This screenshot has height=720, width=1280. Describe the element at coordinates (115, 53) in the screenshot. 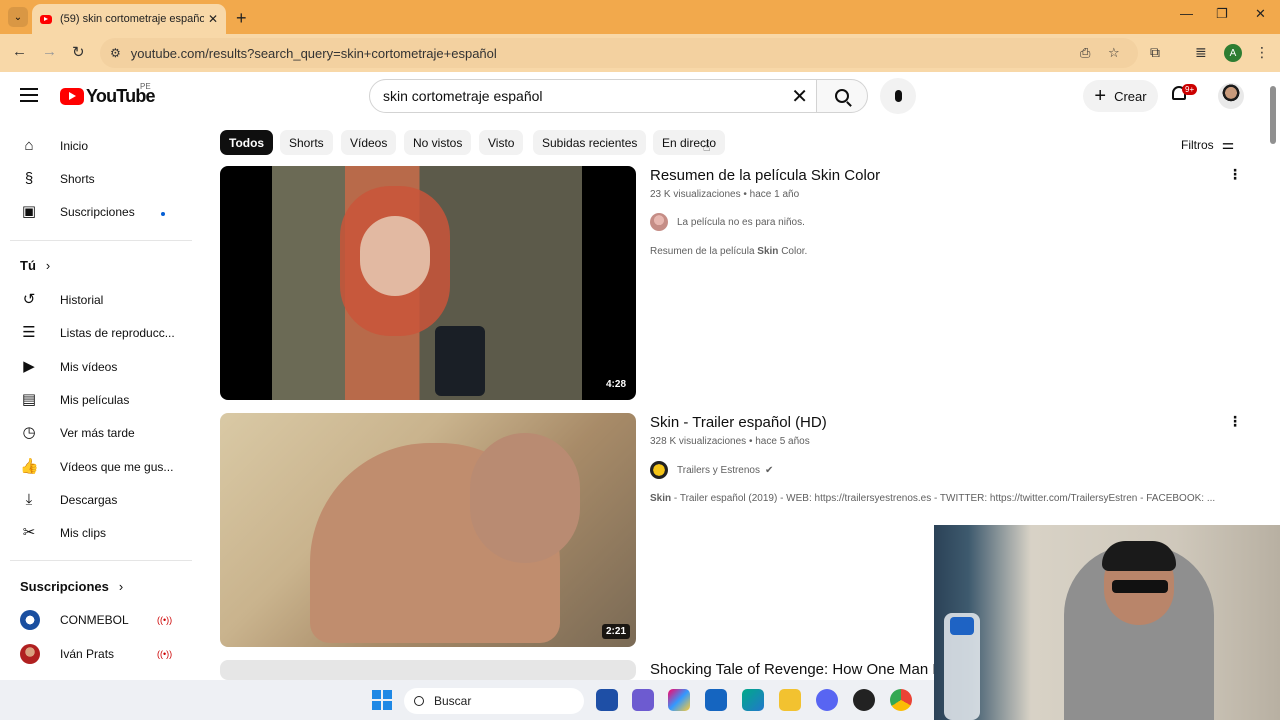

I see `site-info-icon: ⚙` at that location.